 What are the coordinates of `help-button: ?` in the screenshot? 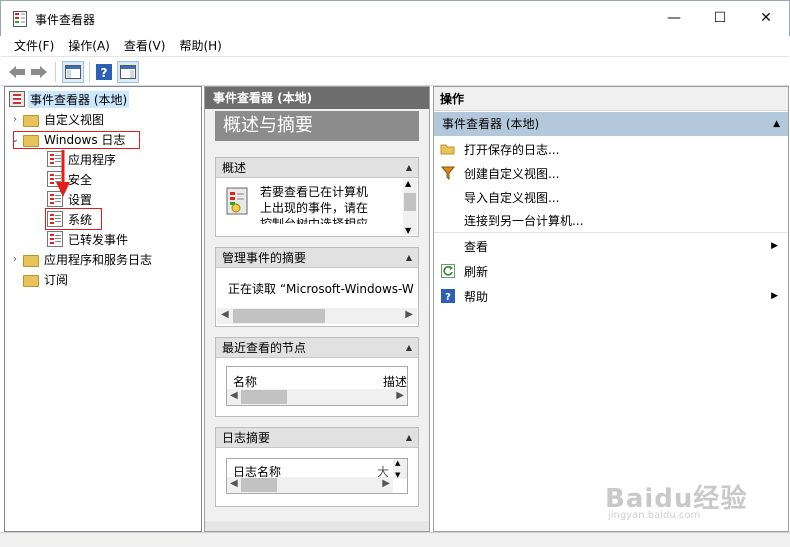 It's located at (104, 72).